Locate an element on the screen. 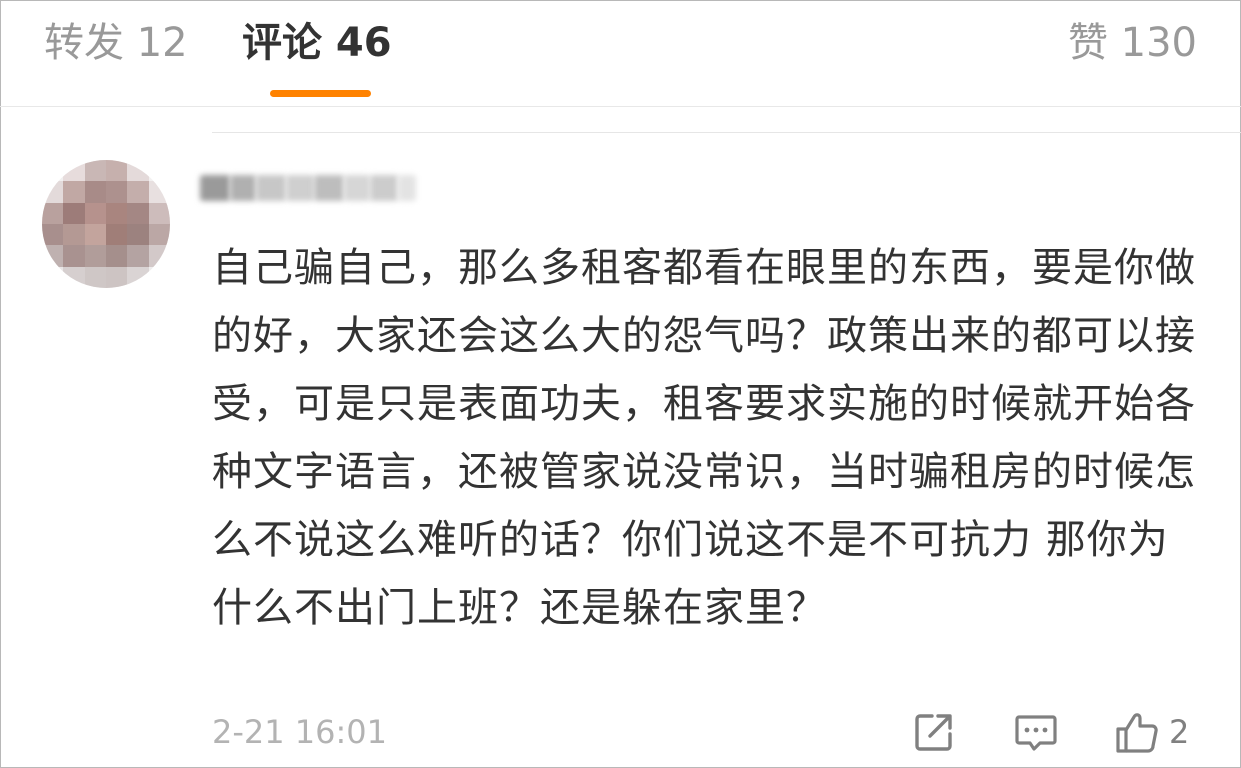 This screenshot has width=1241, height=768. avatar is located at coordinates (106, 224).